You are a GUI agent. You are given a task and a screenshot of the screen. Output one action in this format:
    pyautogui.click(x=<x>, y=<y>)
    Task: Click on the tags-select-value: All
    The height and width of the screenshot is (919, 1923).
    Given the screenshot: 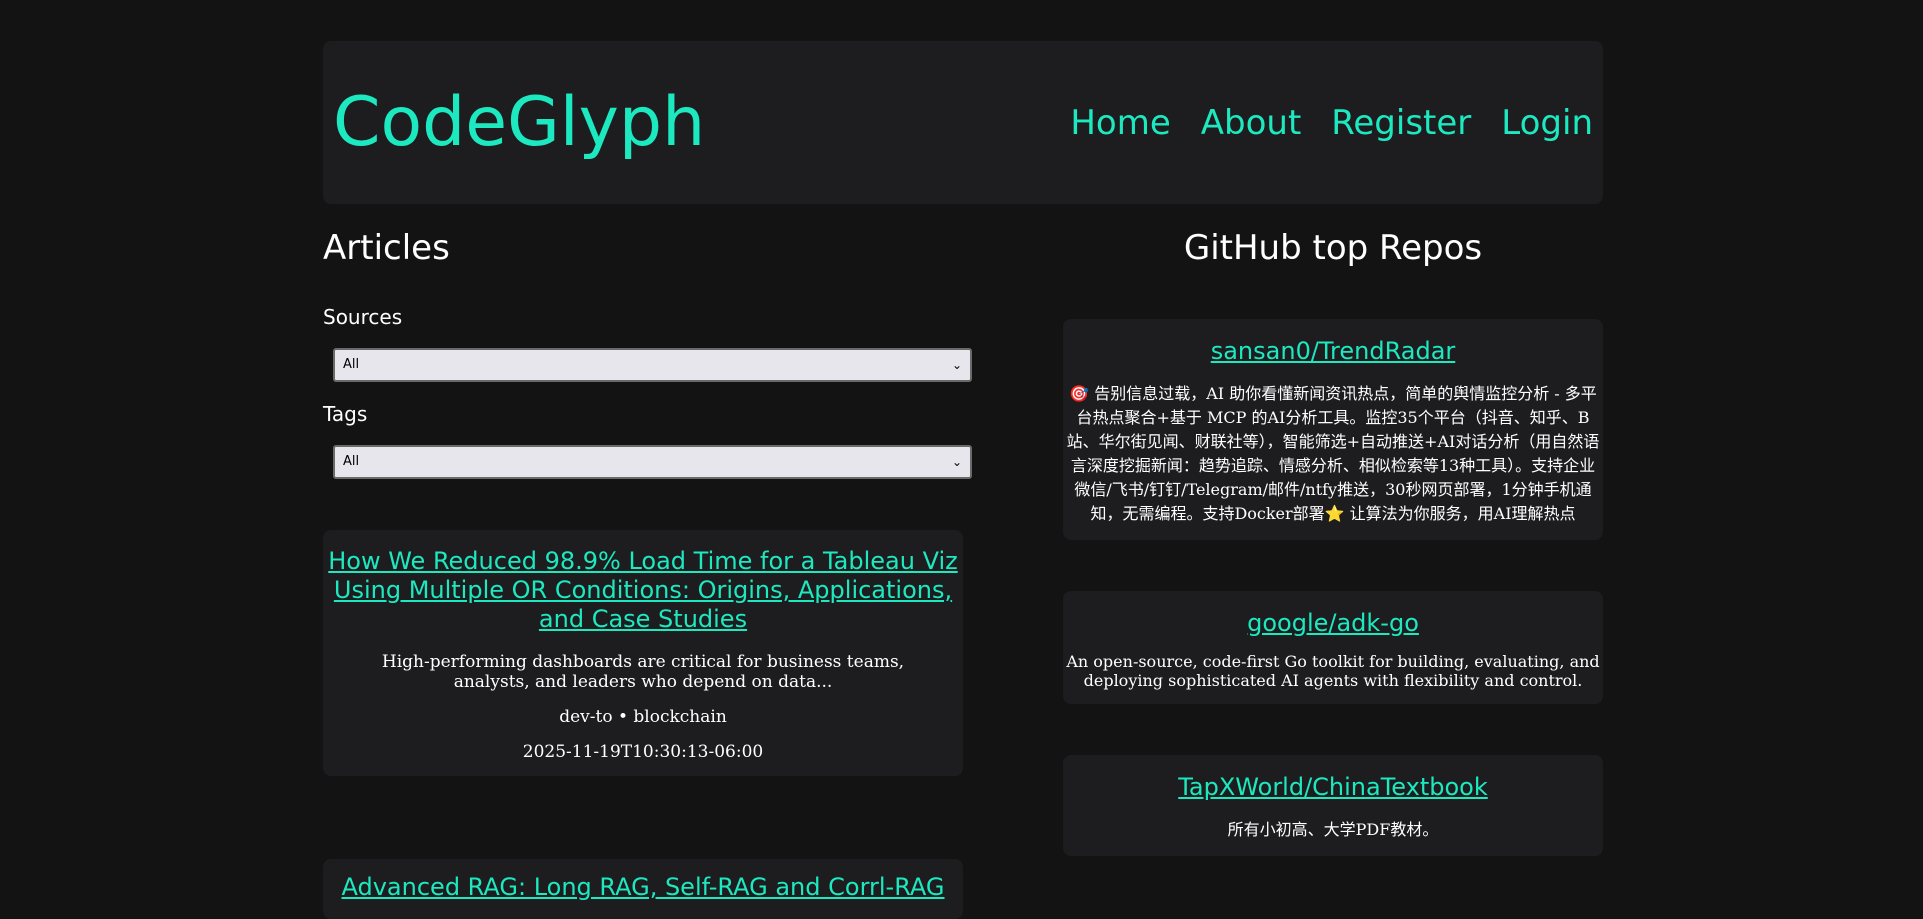 What is the action you would take?
    pyautogui.click(x=351, y=462)
    